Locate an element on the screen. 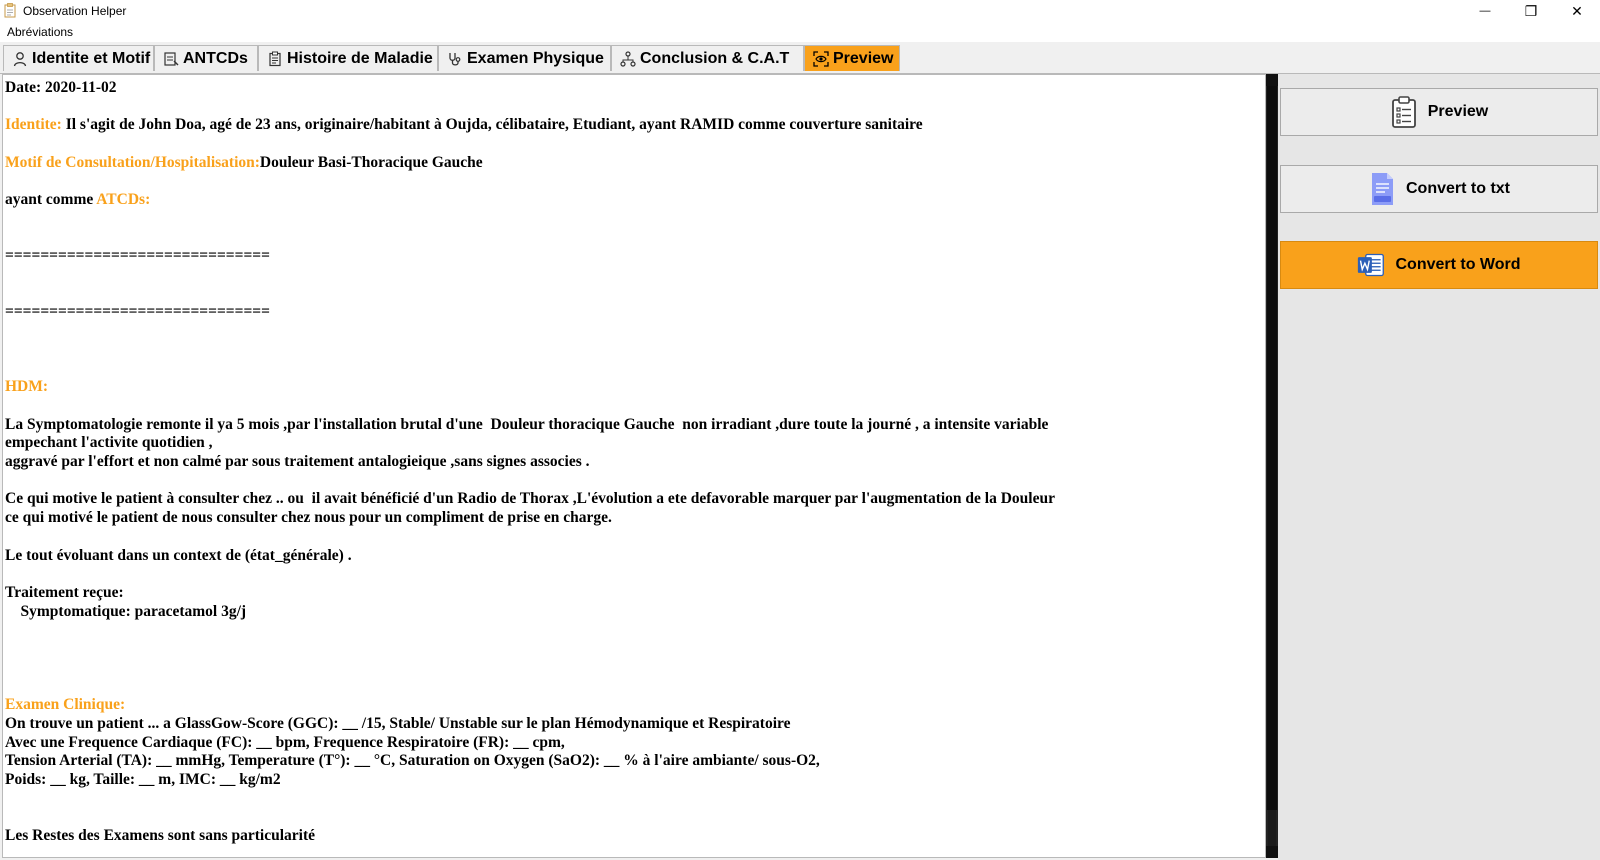 This screenshot has width=1600, height=860. preview-button: Preview is located at coordinates (1439, 112).